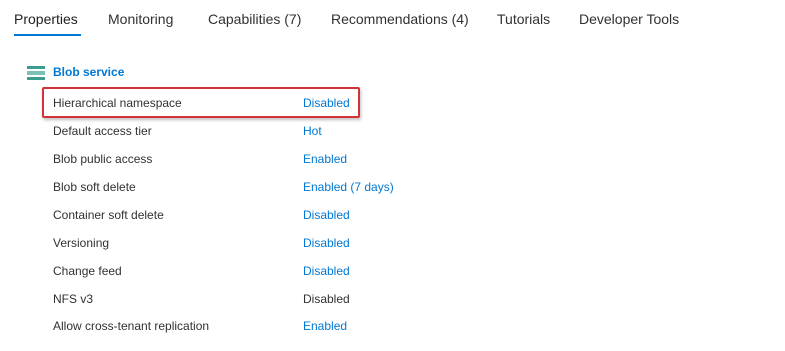 The image size is (785, 351). What do you see at coordinates (73, 299) in the screenshot?
I see `property-label: NFS v3` at bounding box center [73, 299].